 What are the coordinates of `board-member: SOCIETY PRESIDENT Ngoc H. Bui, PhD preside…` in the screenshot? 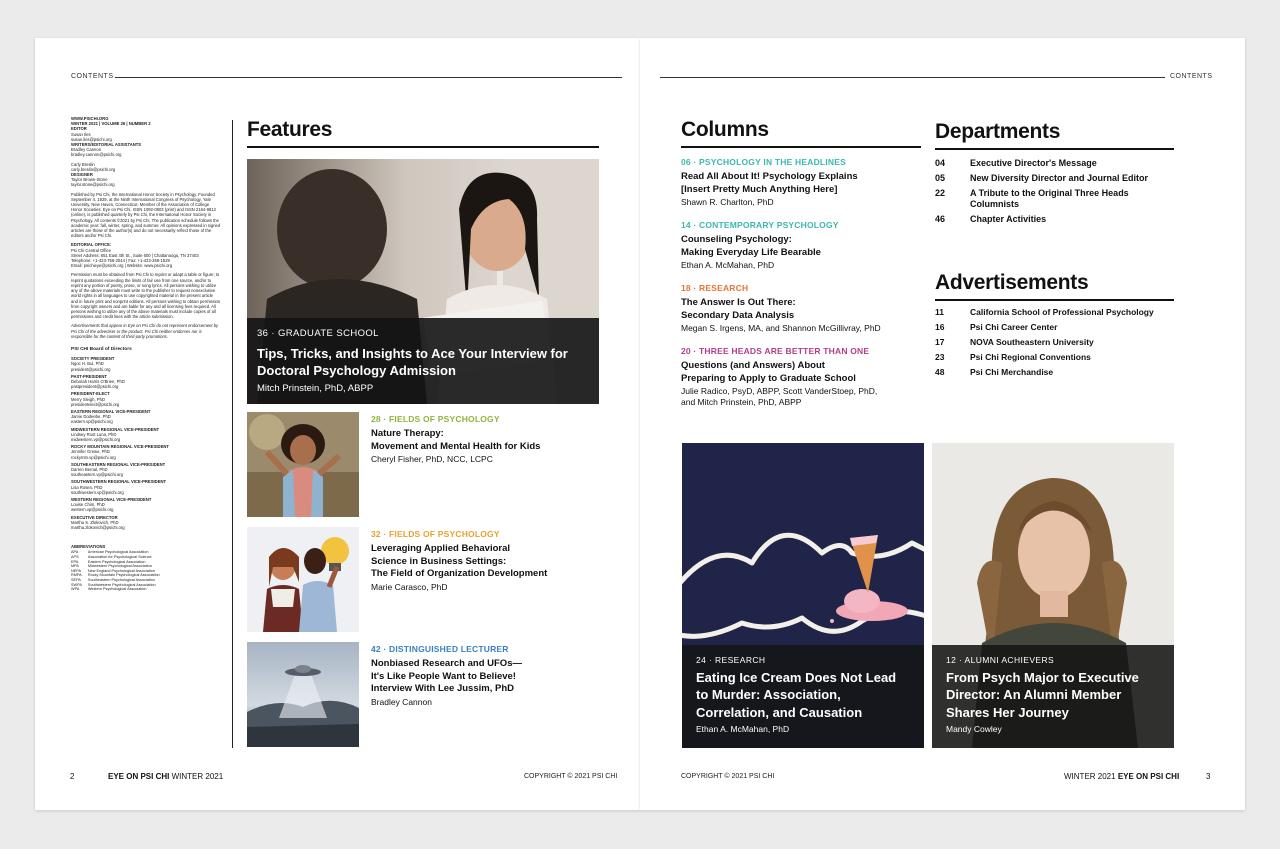 It's located at (146, 364).